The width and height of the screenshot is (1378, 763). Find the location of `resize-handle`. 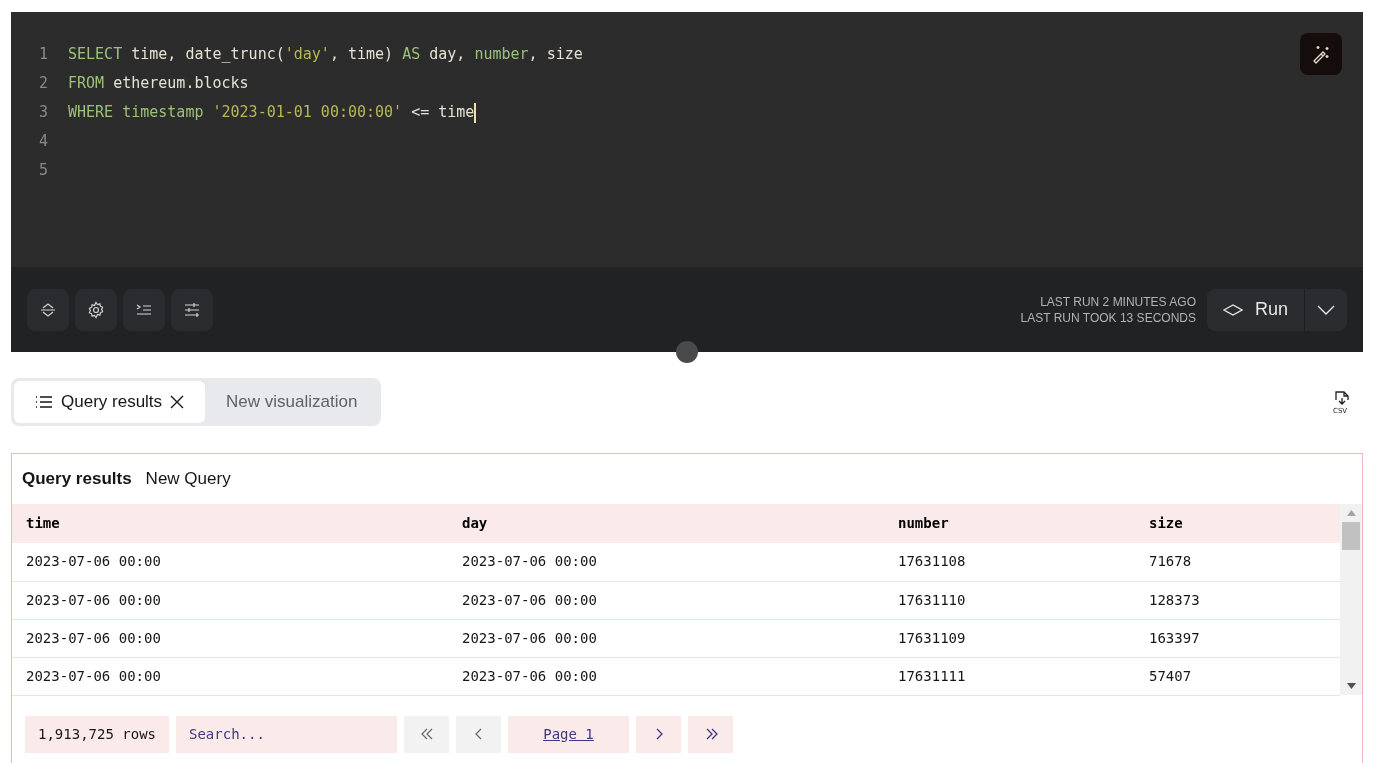

resize-handle is located at coordinates (687, 352).